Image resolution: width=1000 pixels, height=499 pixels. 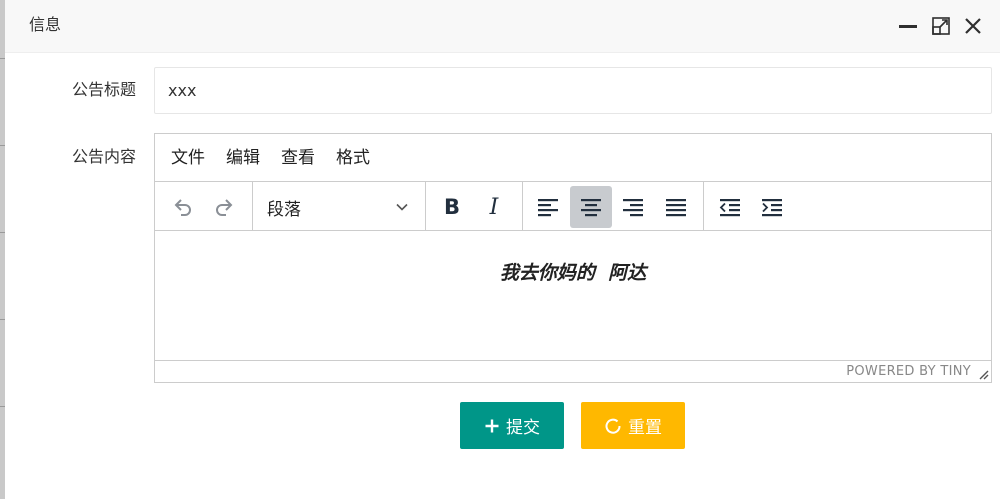 What do you see at coordinates (298, 158) in the screenshot?
I see `menu-view: 查看` at bounding box center [298, 158].